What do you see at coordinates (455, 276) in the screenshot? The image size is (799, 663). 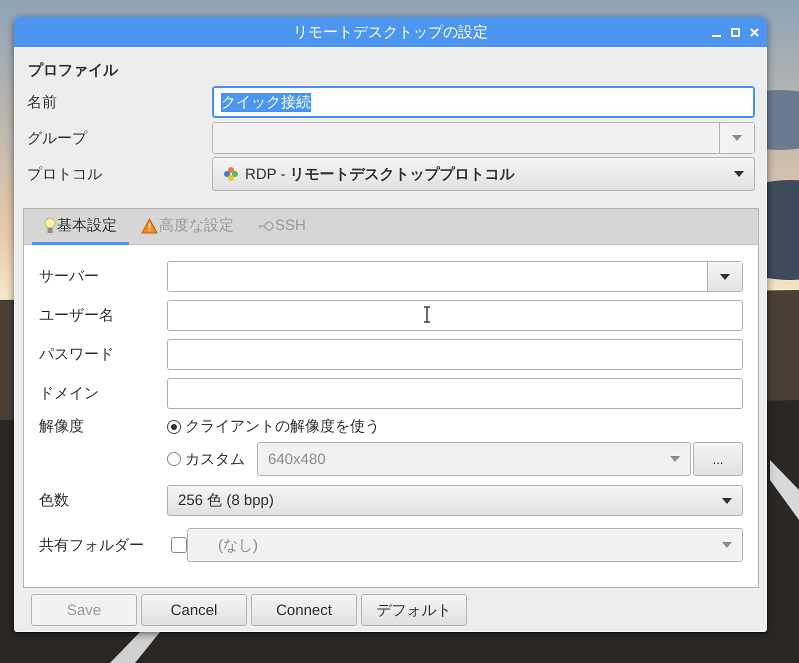 I see `combo-field` at bounding box center [455, 276].